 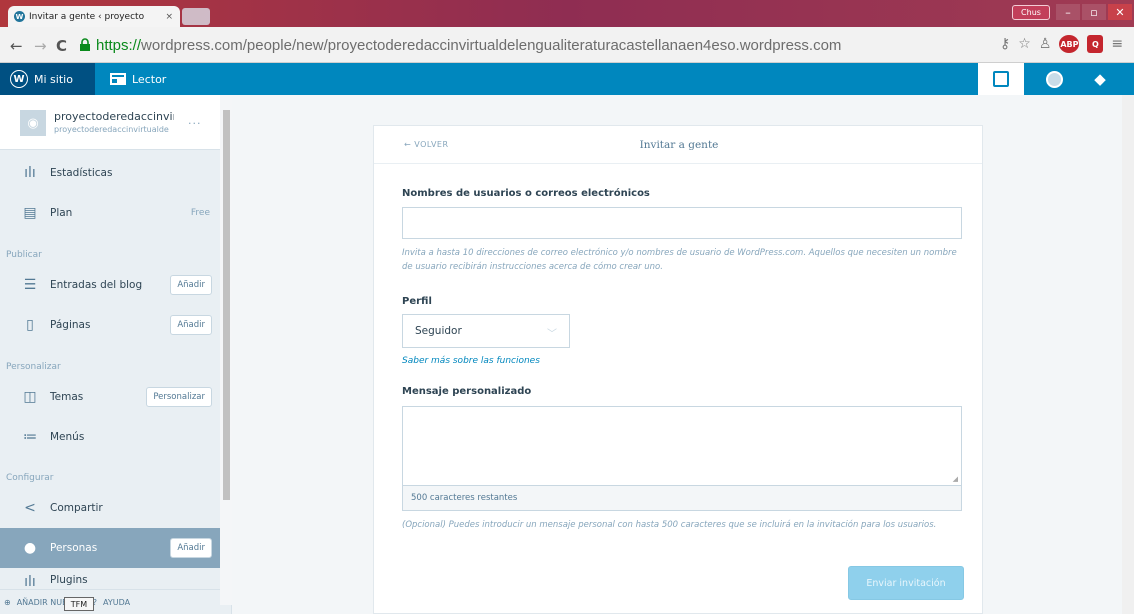 What do you see at coordinates (40, 46) in the screenshot?
I see `forward-arrow-icon: →` at bounding box center [40, 46].